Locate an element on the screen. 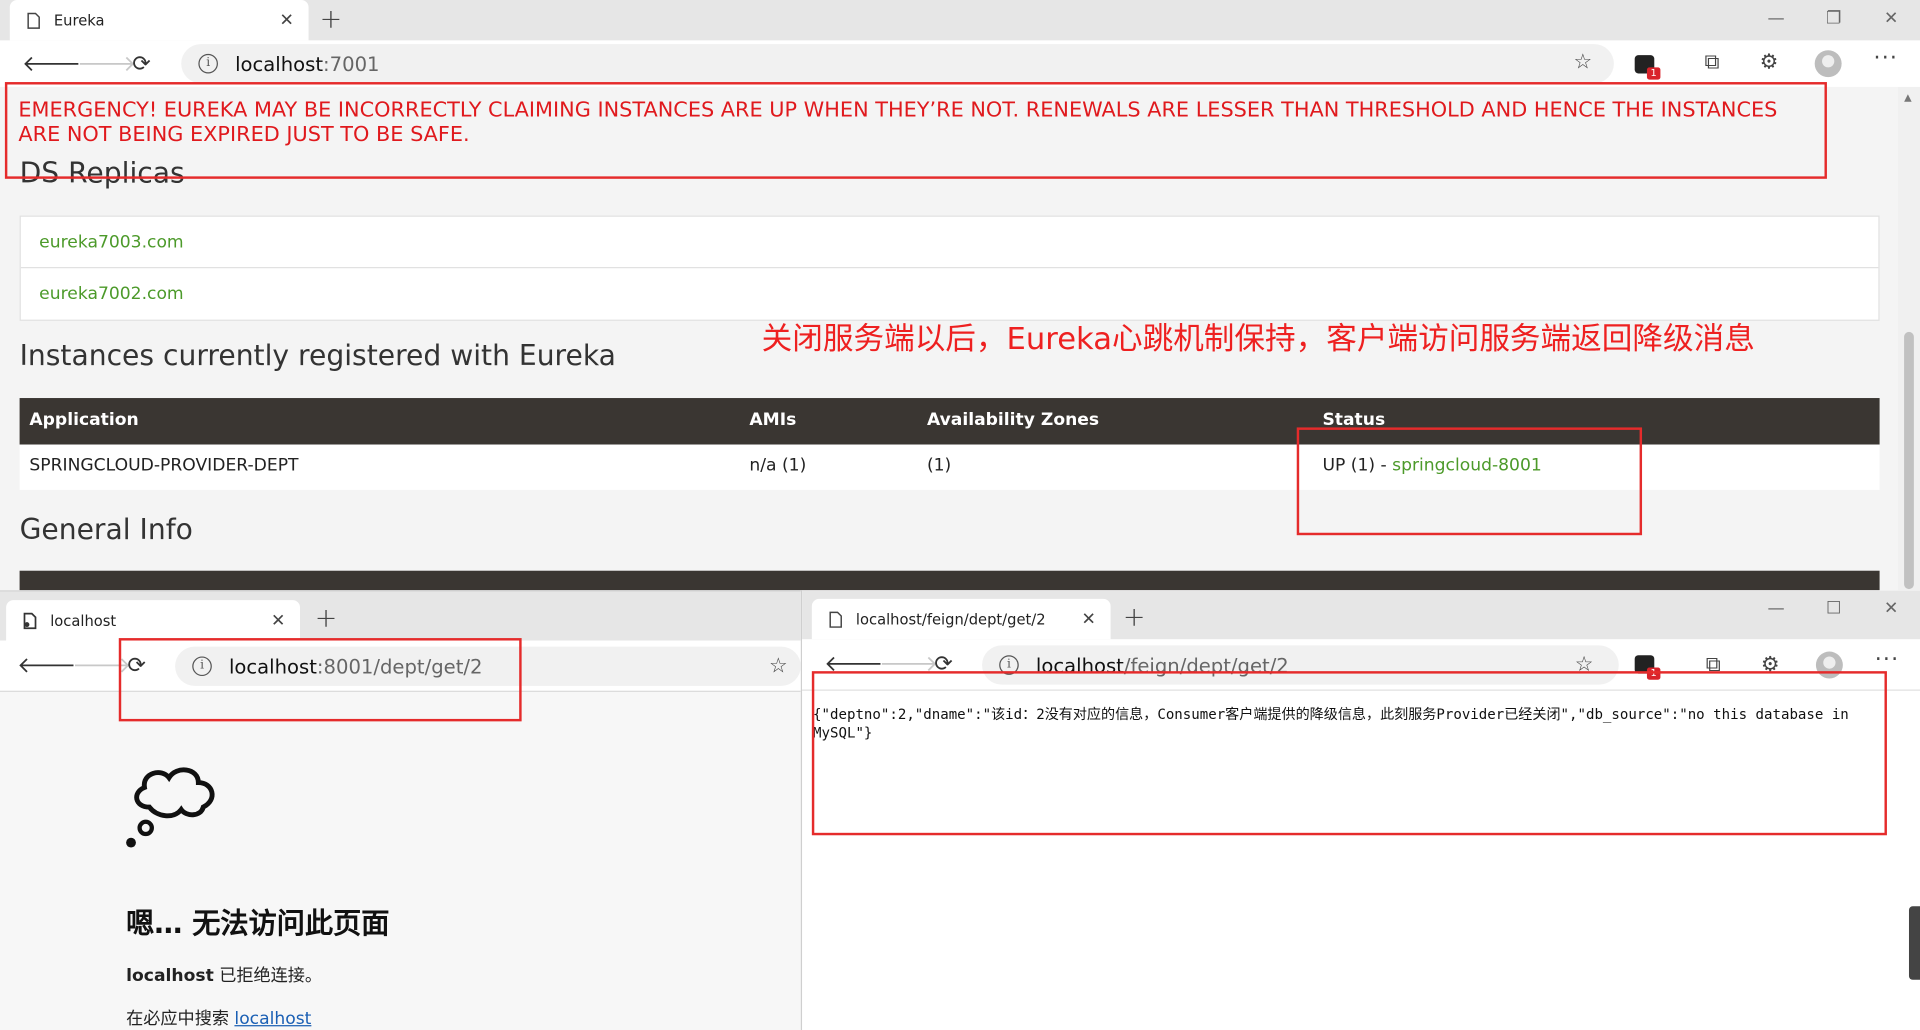 This screenshot has width=1920, height=1030. extension-badge: 1 is located at coordinates (1653, 73).